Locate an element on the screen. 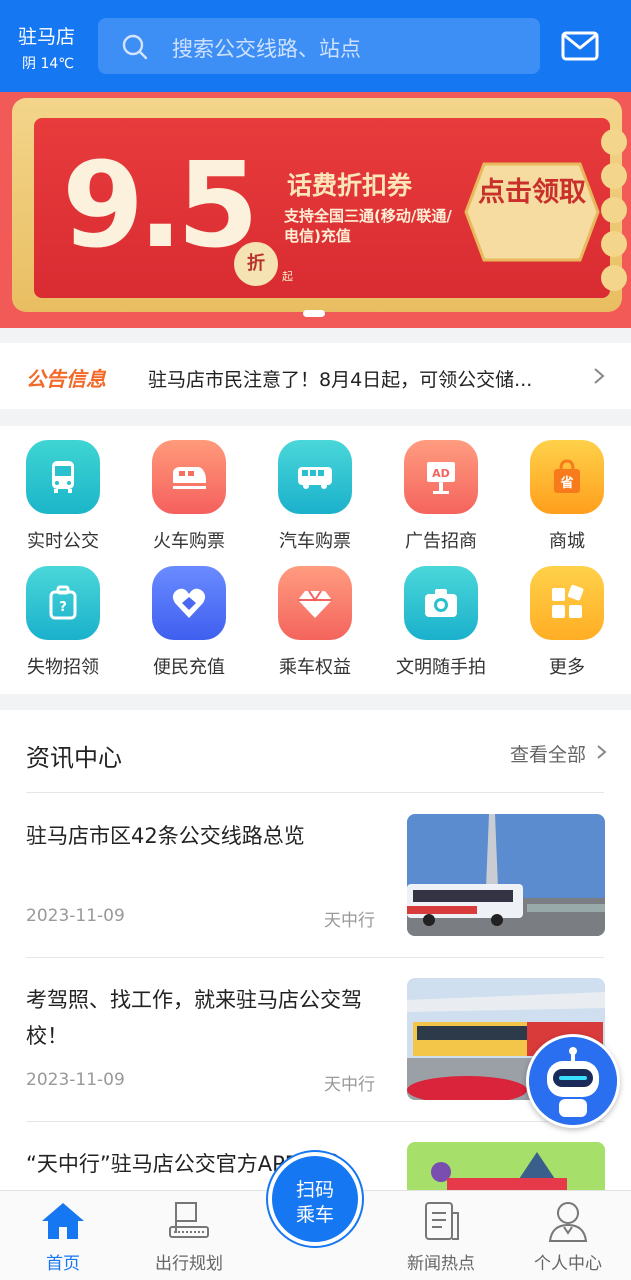 The width and height of the screenshot is (631, 1280). announcement-tag: 公告信息 is located at coordinates (66, 379).